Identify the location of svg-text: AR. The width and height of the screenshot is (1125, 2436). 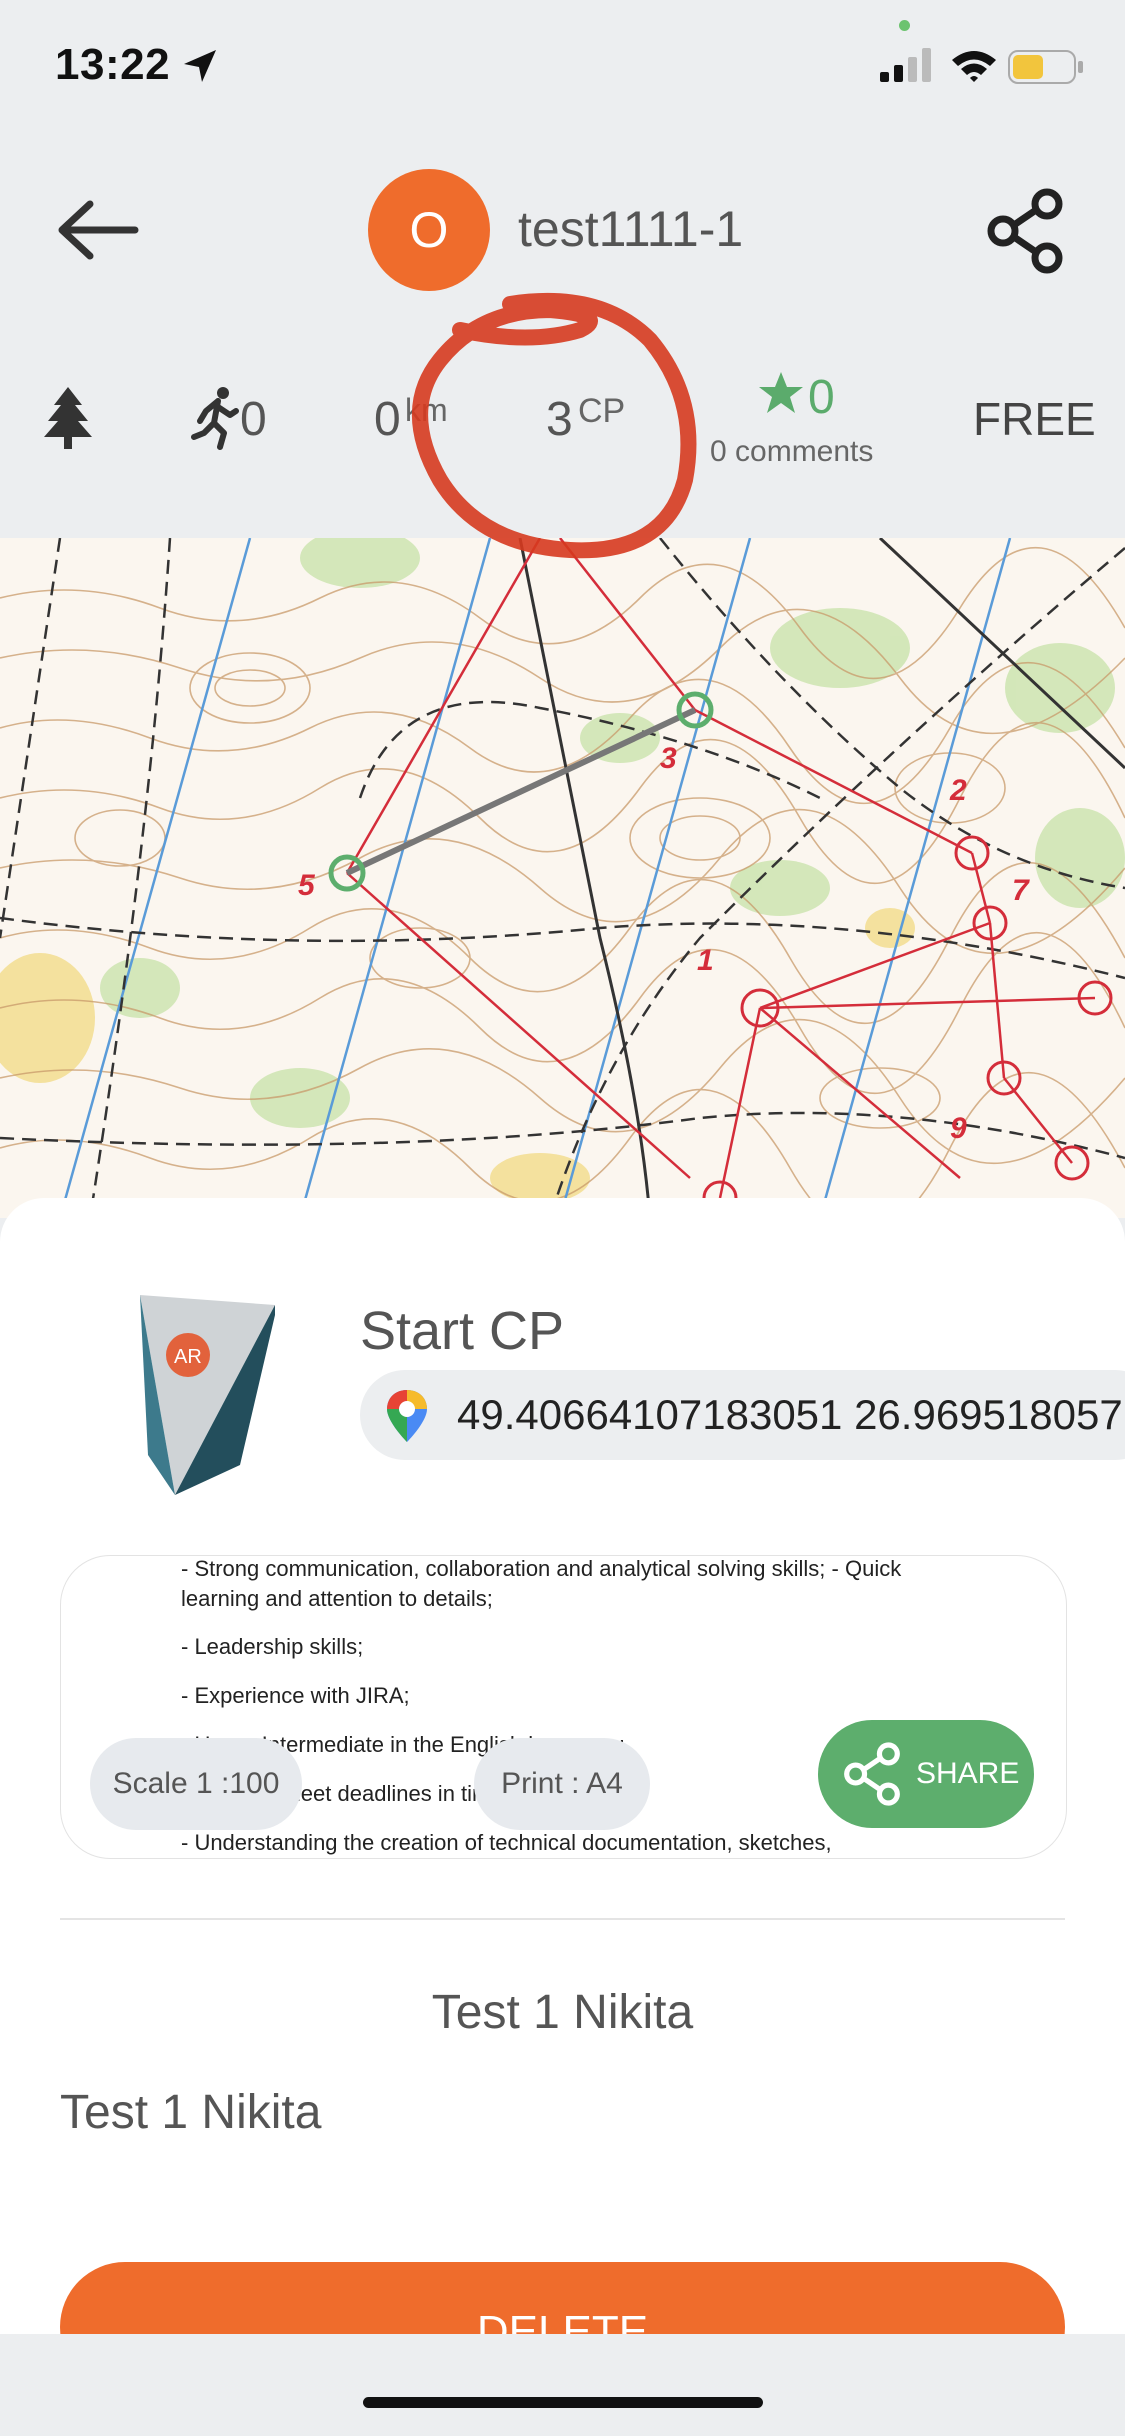
(188, 1357).